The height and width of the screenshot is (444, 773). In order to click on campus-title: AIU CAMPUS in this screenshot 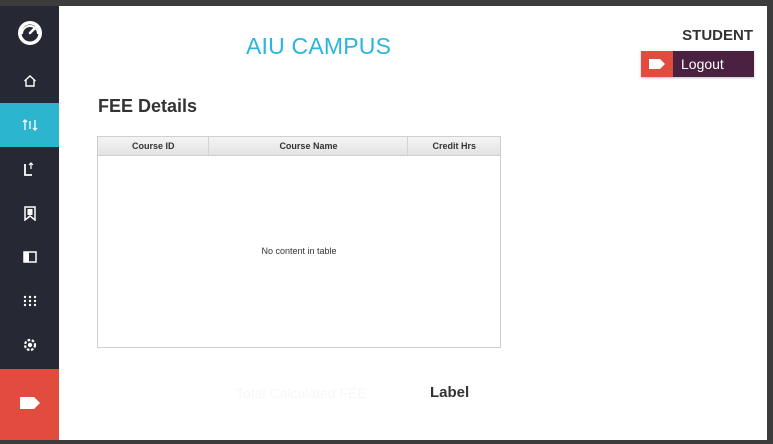, I will do `click(319, 46)`.